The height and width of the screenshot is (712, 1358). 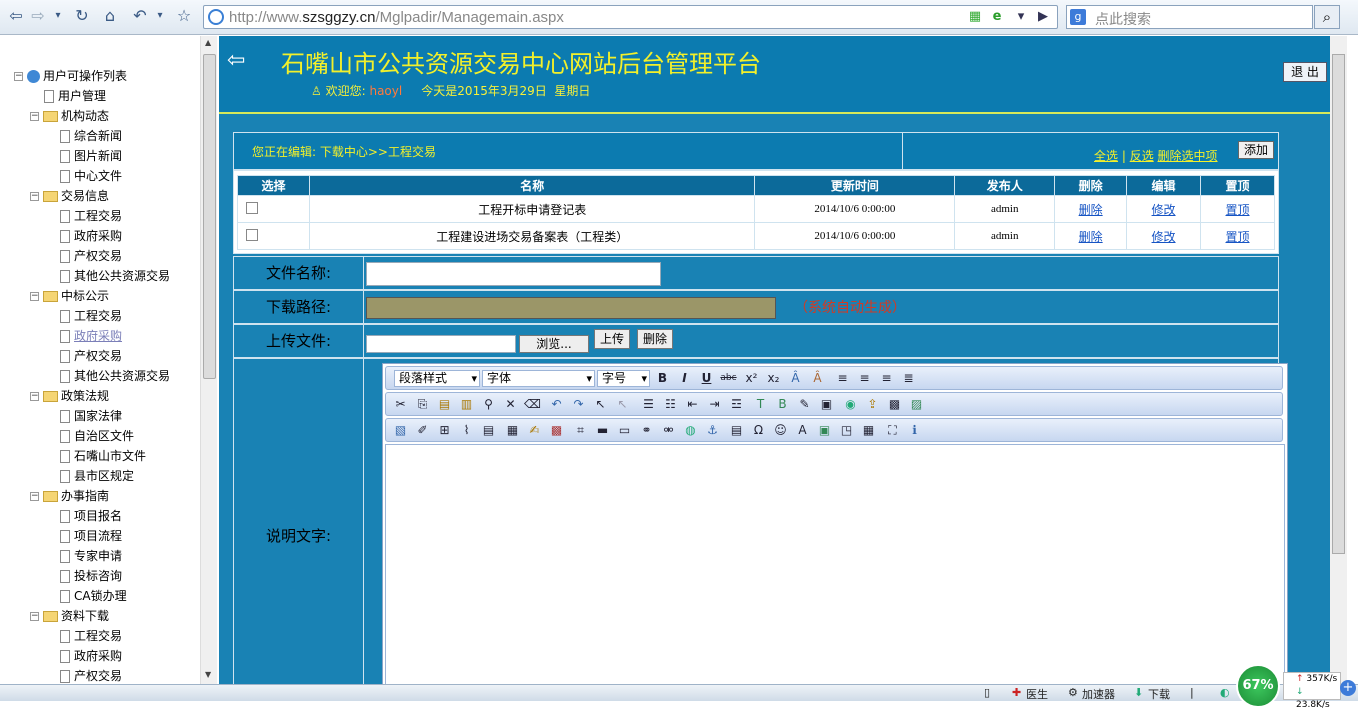 I want to click on forward-arrow-icon: ⇨, so click(x=38, y=16).